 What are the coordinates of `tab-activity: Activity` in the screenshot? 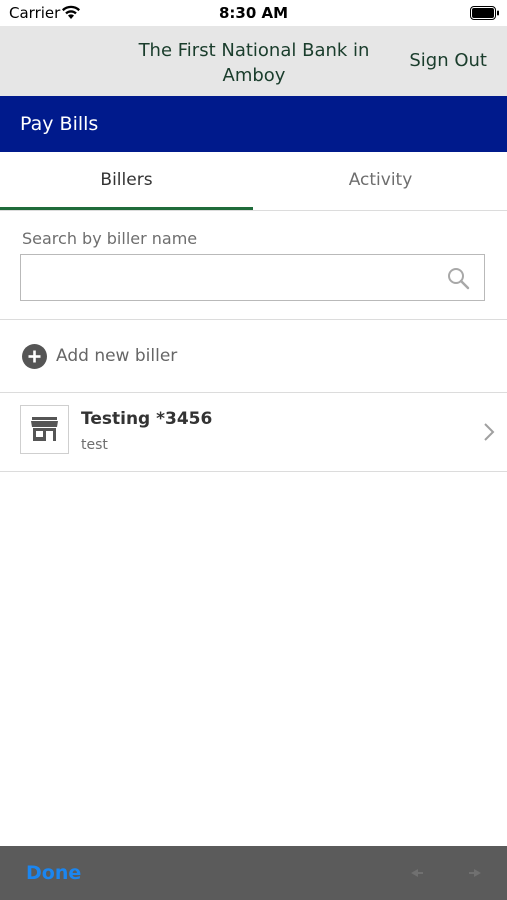 It's located at (380, 181).